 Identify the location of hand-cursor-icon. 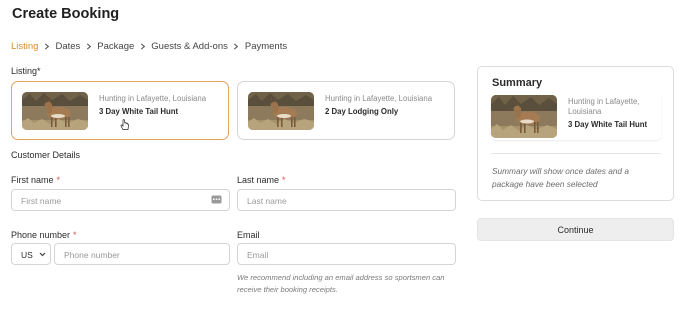
(125, 124).